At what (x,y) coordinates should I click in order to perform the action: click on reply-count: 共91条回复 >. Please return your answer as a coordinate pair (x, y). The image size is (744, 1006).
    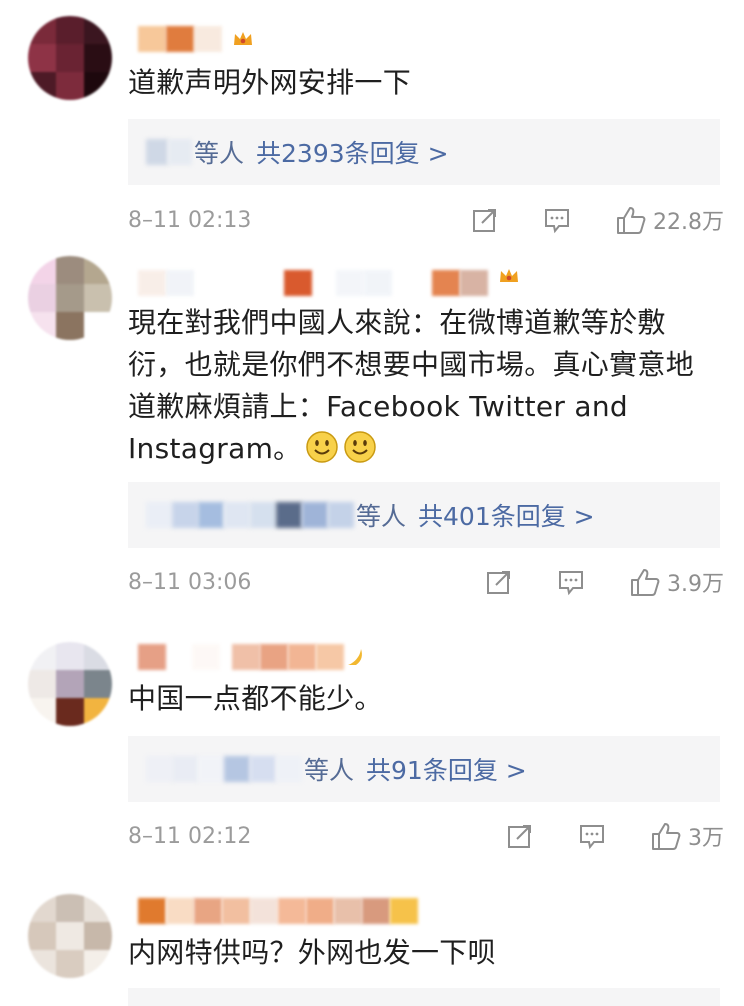
    Looking at the image, I should click on (446, 769).